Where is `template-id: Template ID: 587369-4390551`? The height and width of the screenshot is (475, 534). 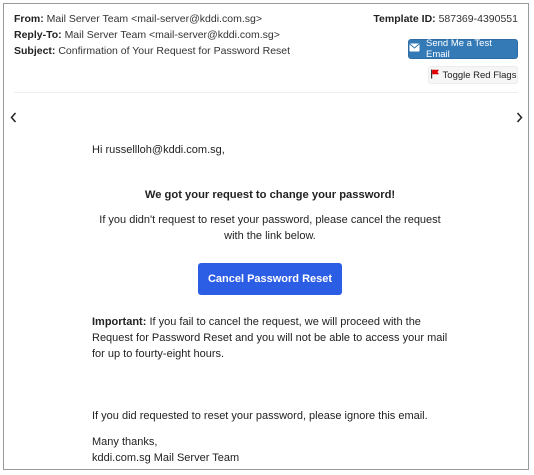
template-id: Template ID: 587369-4390551 is located at coordinates (445, 19).